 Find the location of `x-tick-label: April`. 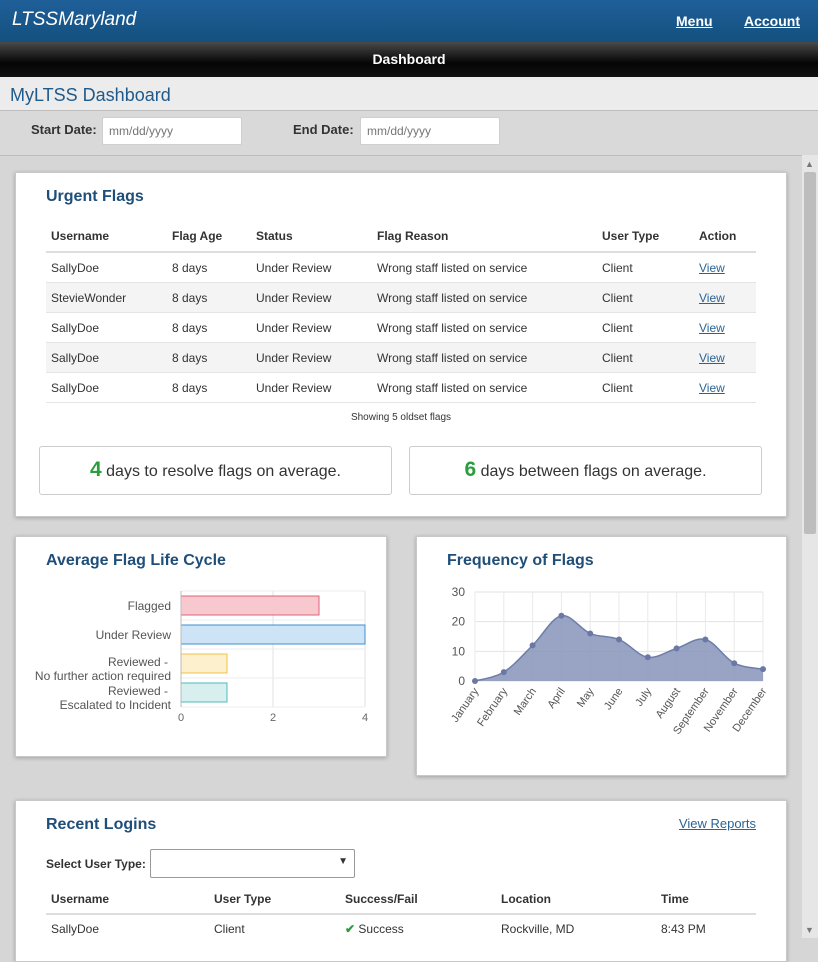

x-tick-label: April is located at coordinates (556, 698).